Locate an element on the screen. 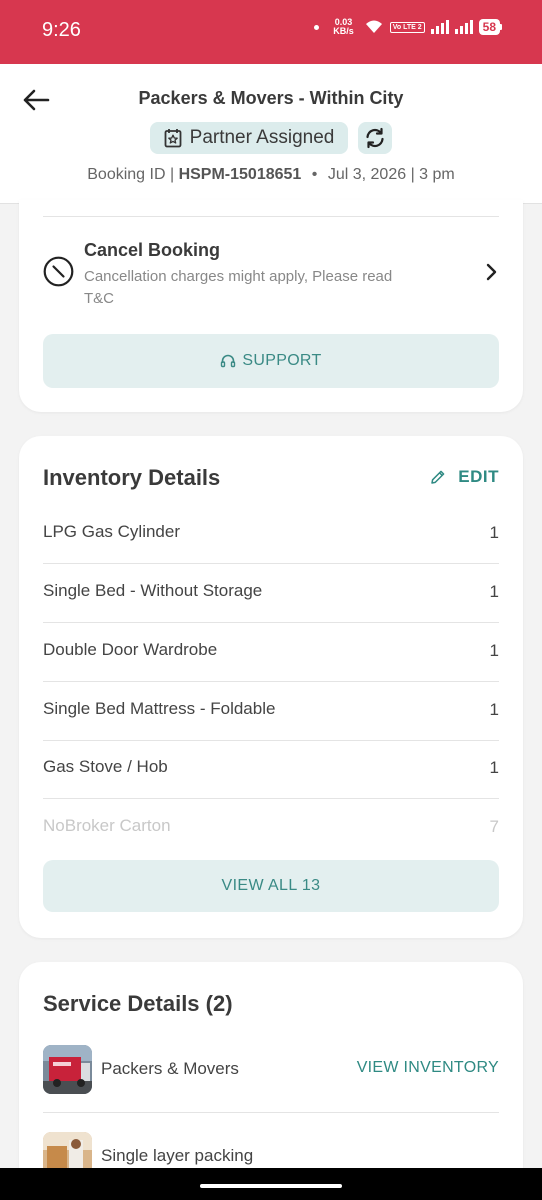 The height and width of the screenshot is (1200, 542). page-title: Packers & Movers - Within City is located at coordinates (271, 98).